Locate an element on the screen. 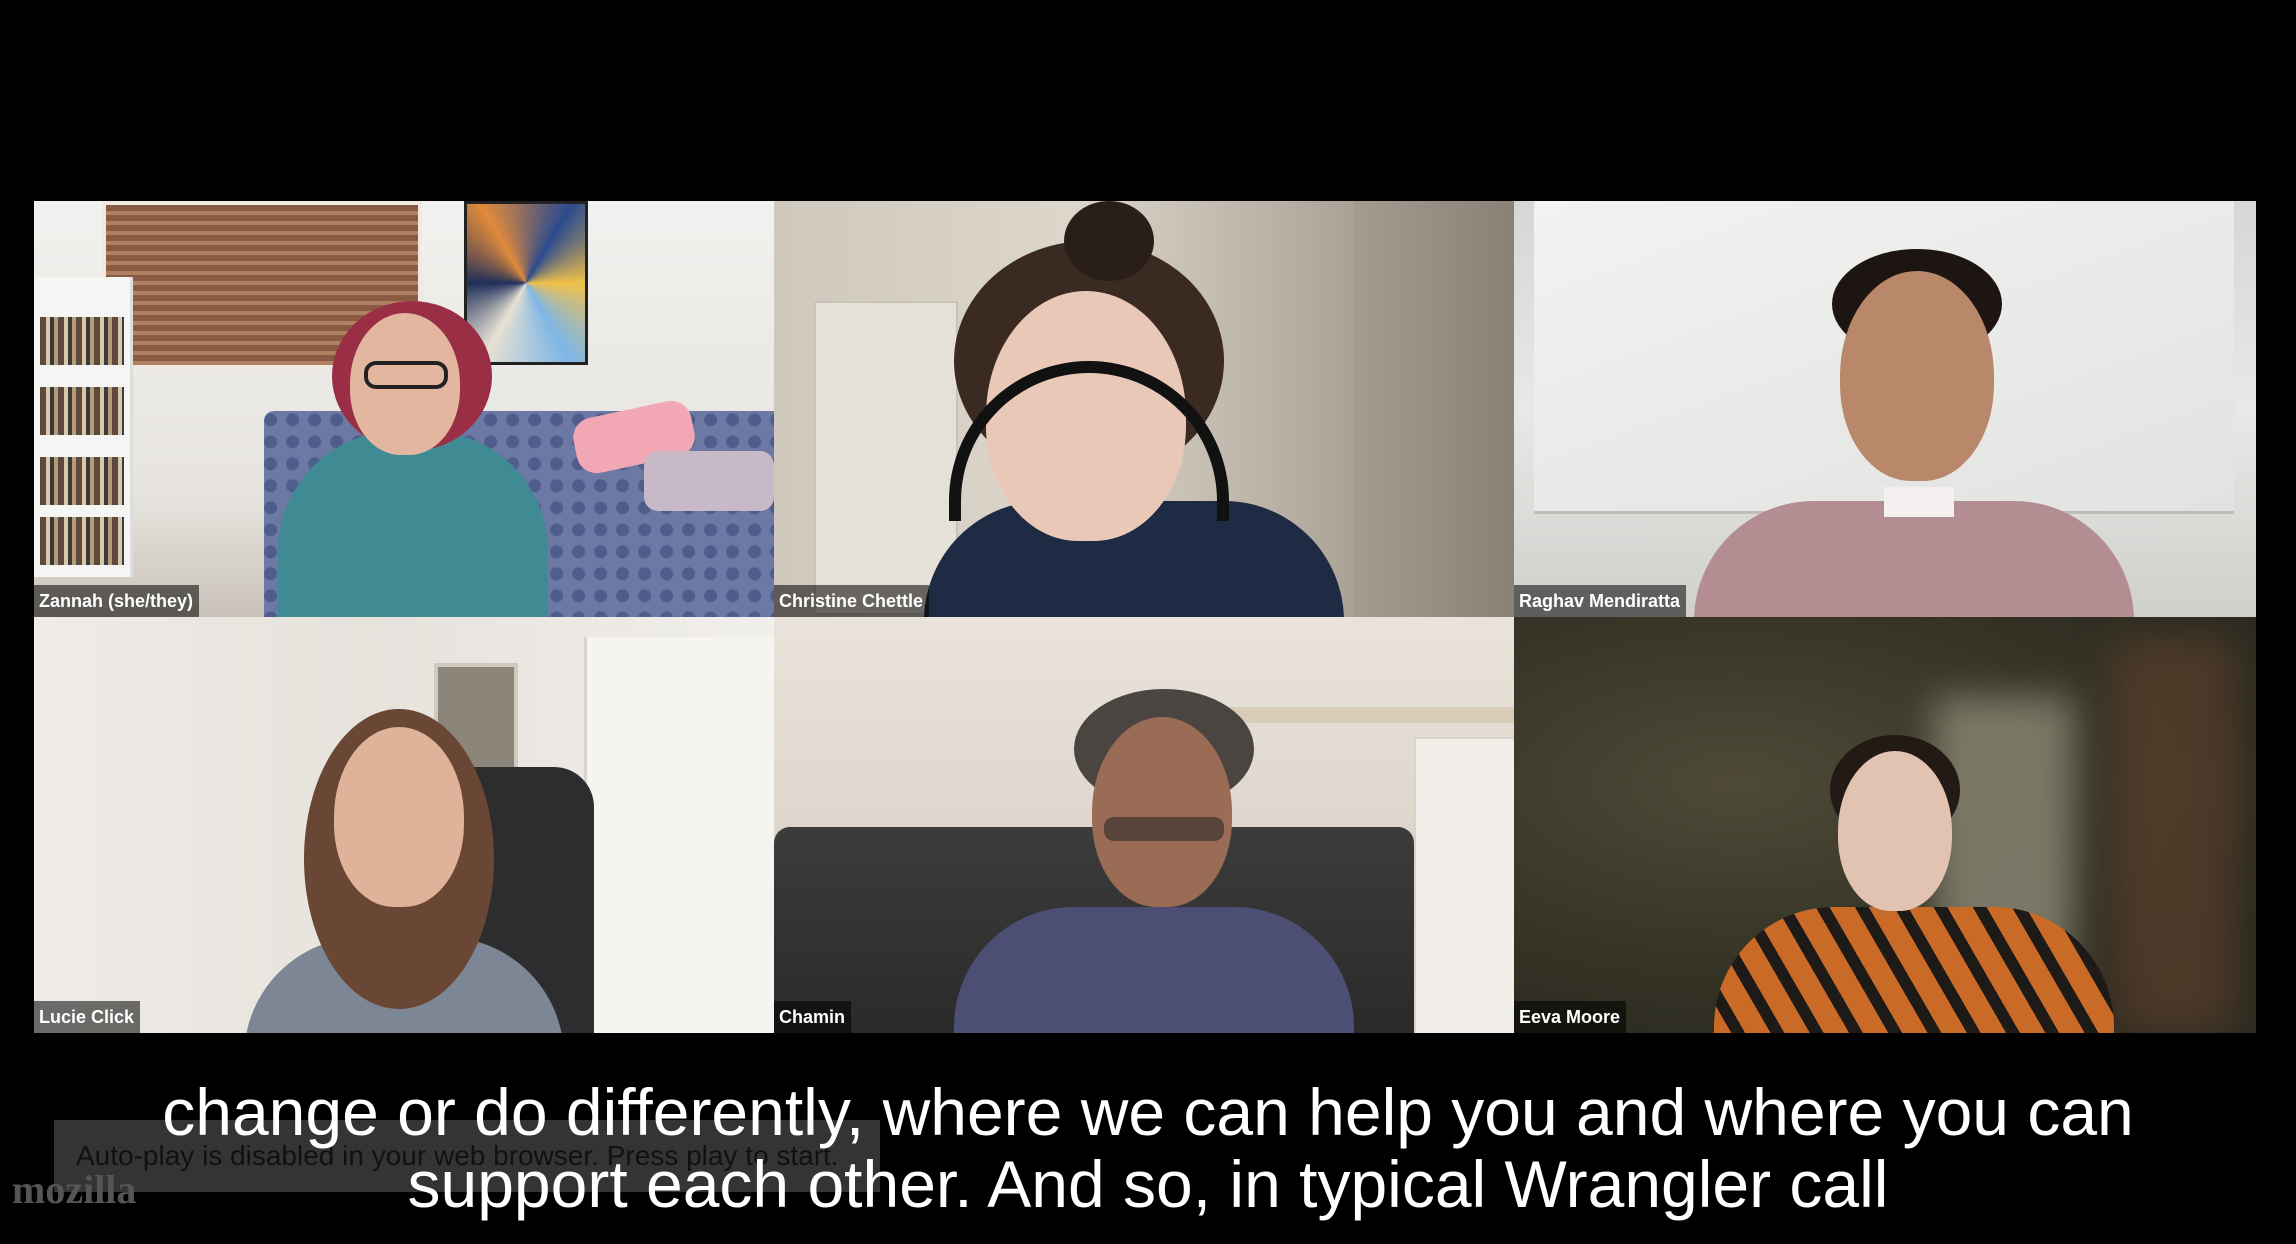 Image resolution: width=2296 pixels, height=1244 pixels. participant-tile-eeva: Eeva Moore is located at coordinates (1885, 825).